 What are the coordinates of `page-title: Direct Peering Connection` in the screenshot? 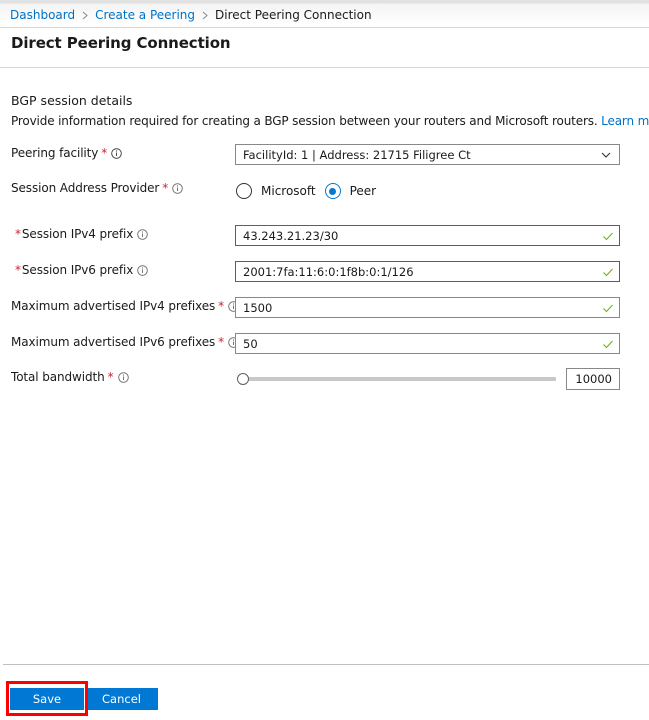 It's located at (121, 43).